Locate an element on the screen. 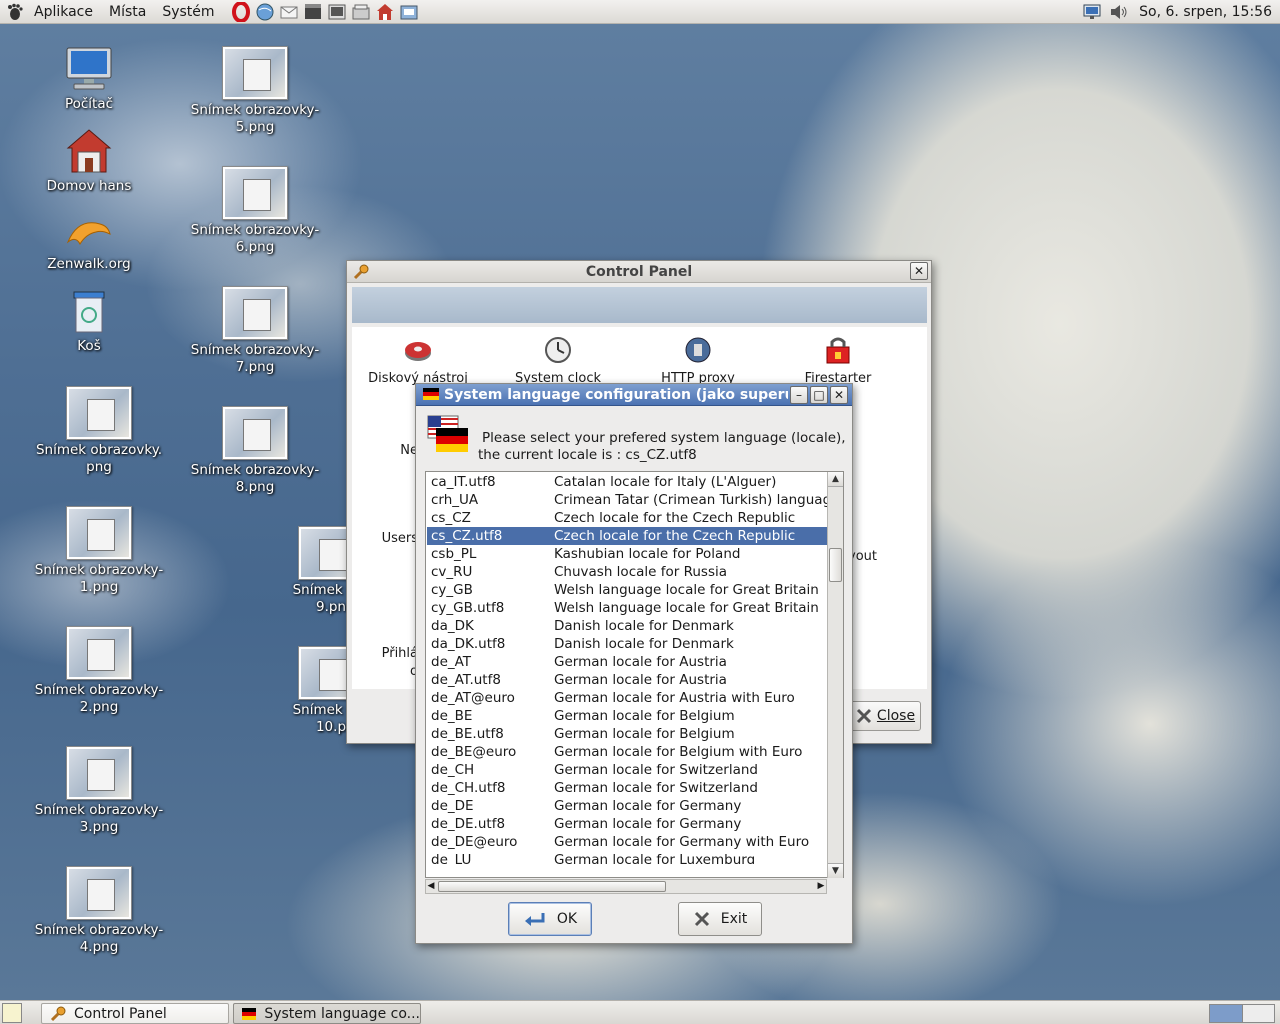 This screenshot has width=1280, height=1024. locale-row: csb_PL Kashubian locale for Poland is located at coordinates (627, 554).